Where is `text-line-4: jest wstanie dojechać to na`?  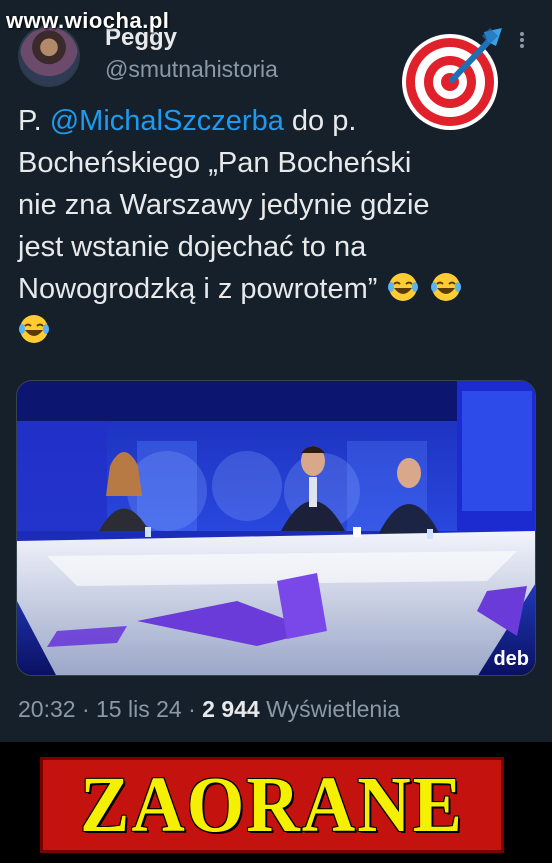
text-line-4: jest wstanie dojechać to na is located at coordinates (192, 247).